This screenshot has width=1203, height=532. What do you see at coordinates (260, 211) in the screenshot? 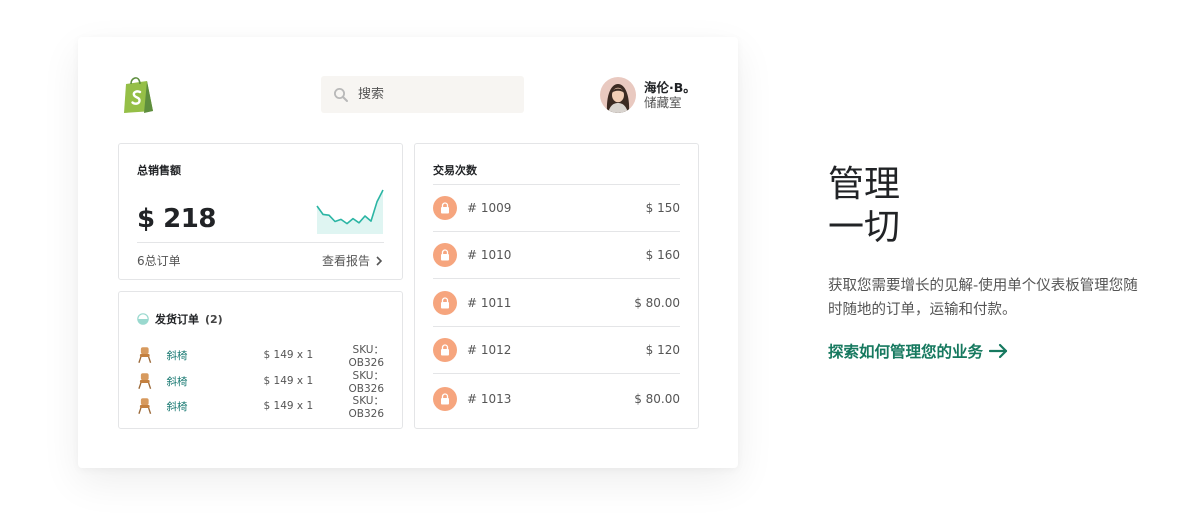
I see `total-sales-panel: 总销售额 $ 218 6总订单 查看报告` at bounding box center [260, 211].